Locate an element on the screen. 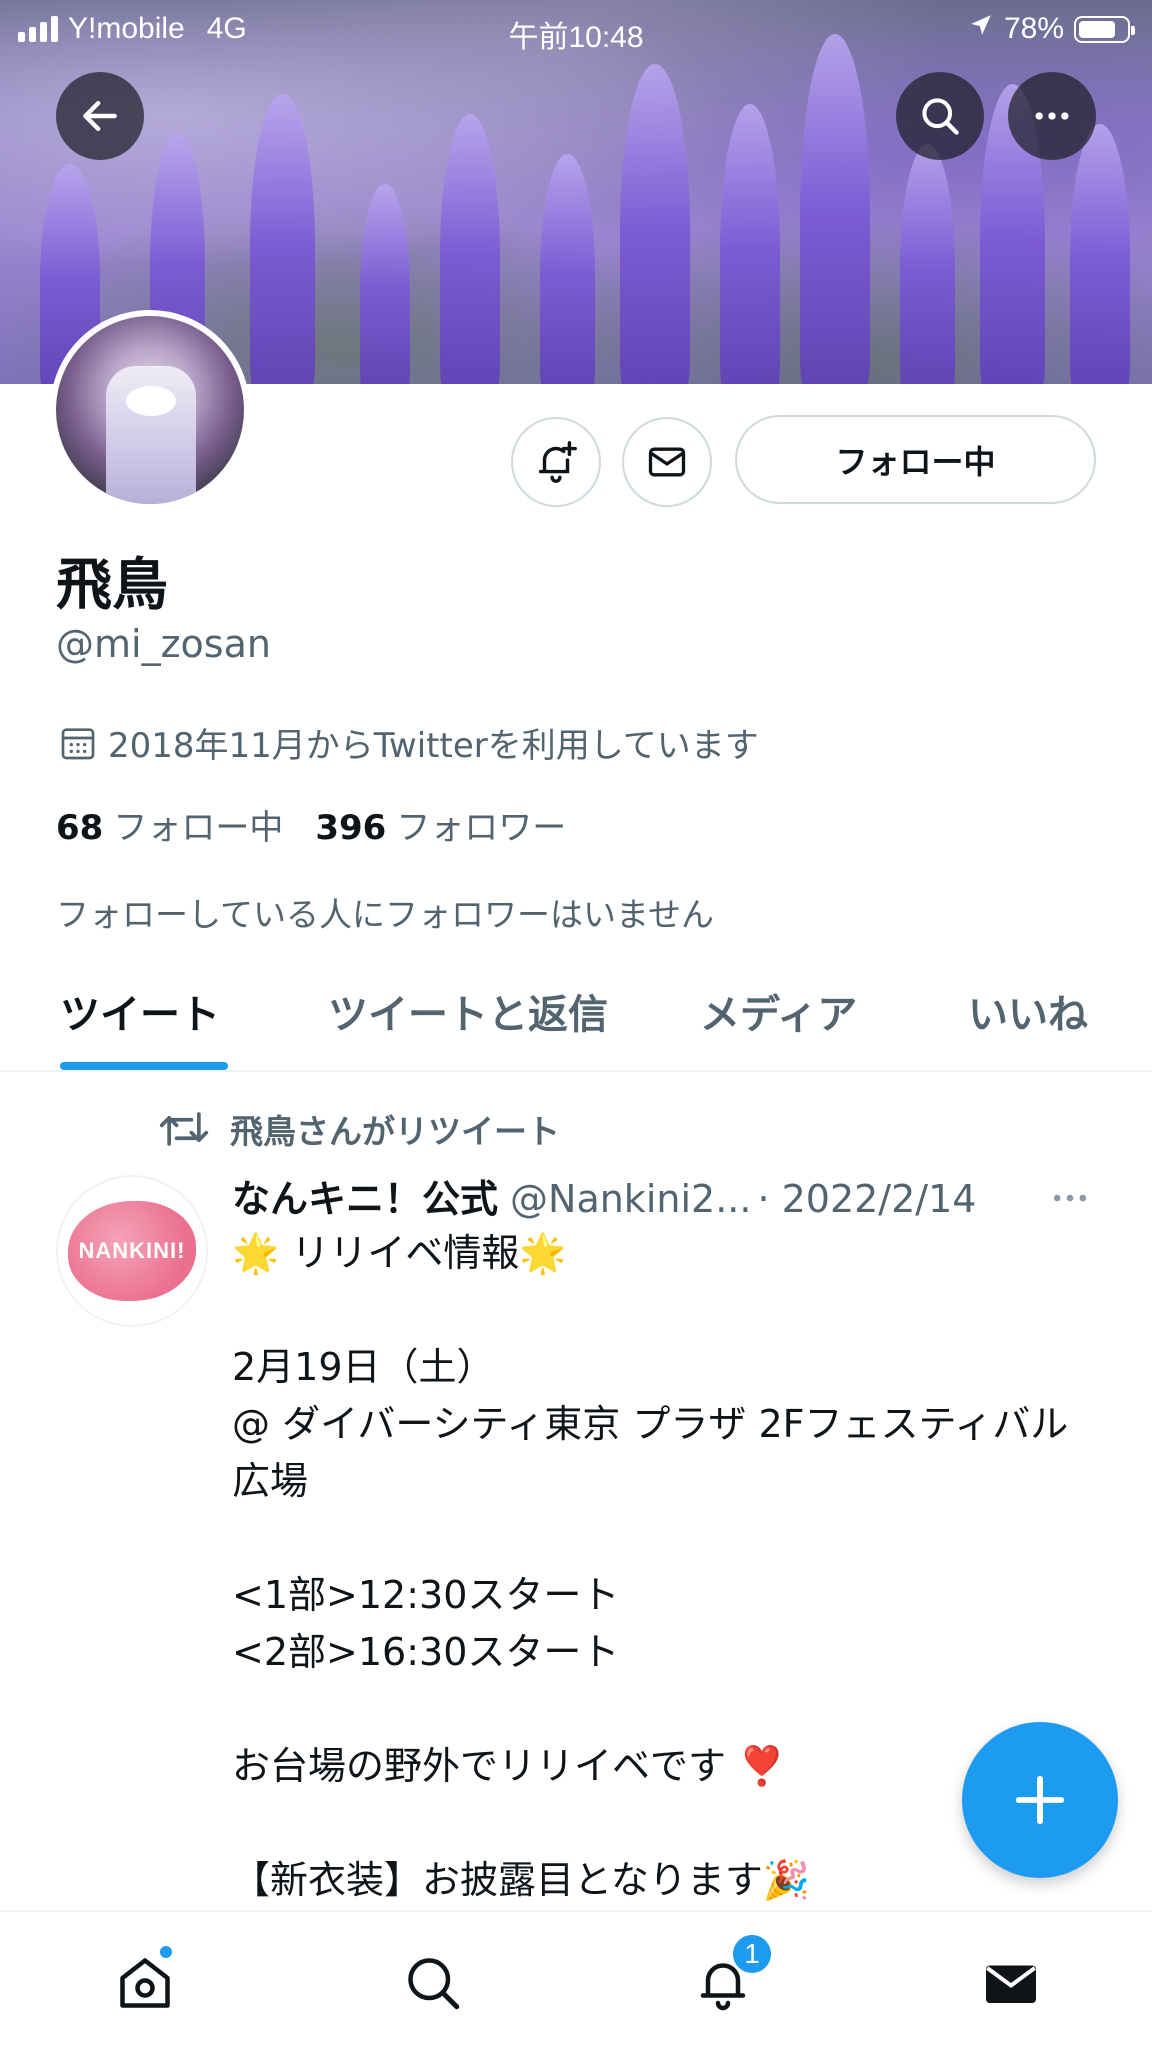  search-button is located at coordinates (940, 116).